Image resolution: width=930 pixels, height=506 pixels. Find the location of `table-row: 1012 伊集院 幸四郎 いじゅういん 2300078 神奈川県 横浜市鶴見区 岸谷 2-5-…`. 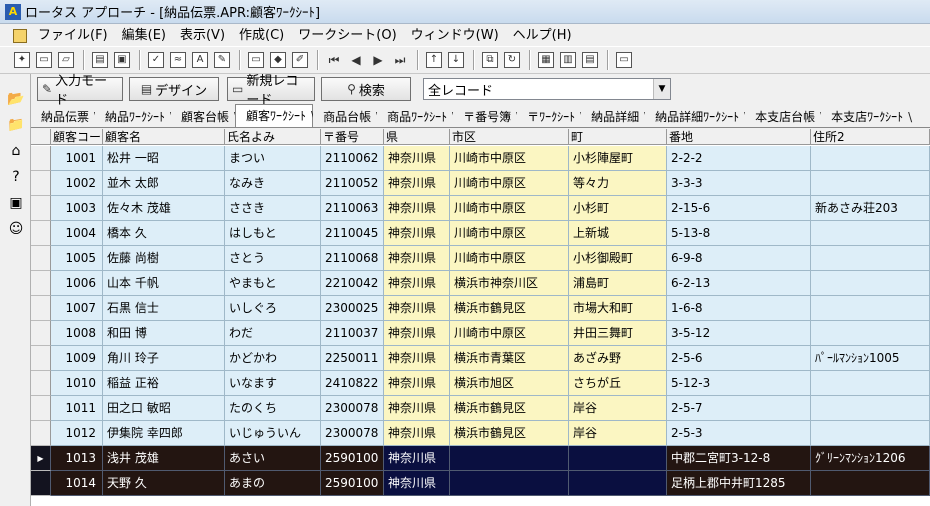

table-row: 1012 伊集院 幸四郎 いじゅういん 2300078 神奈川県 横浜市鶴見区 岸谷 2-5-… is located at coordinates (480, 433).